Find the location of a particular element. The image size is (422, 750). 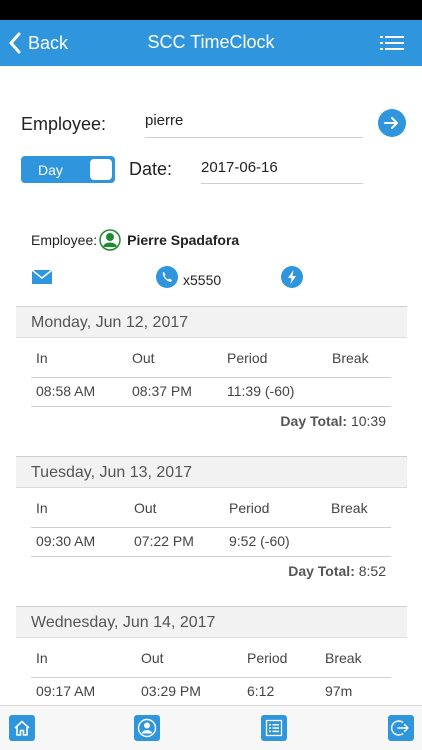

status-bar is located at coordinates (211, 10).